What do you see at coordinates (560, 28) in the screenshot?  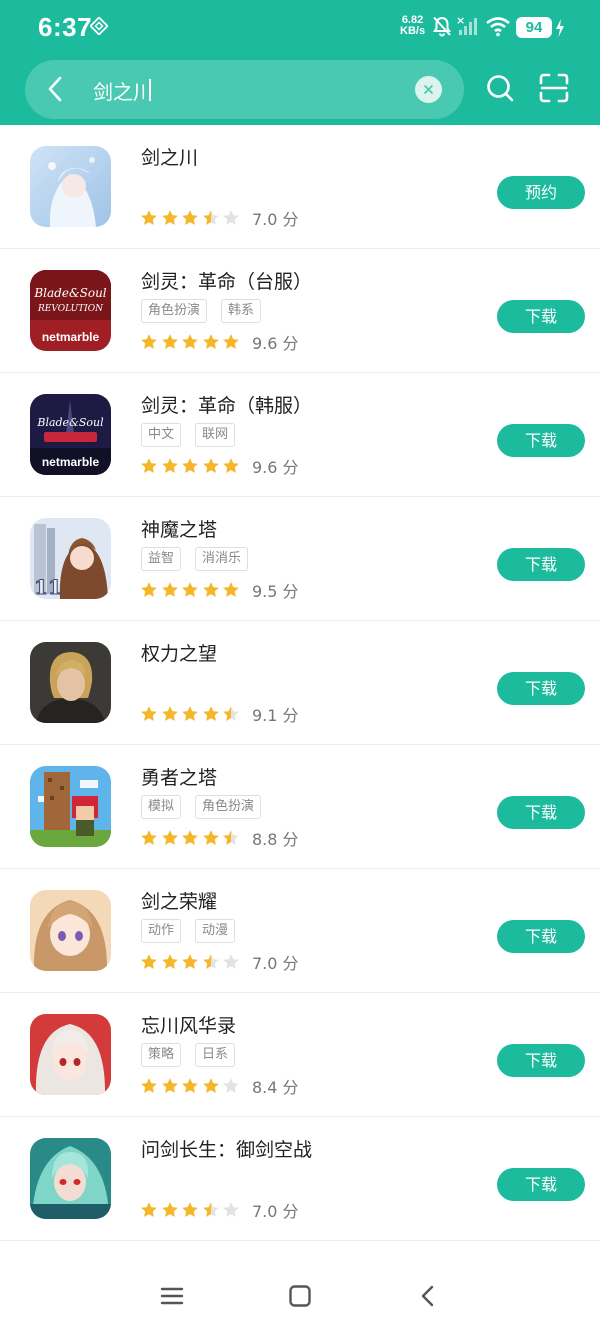 I see `charging-bolt-icon` at bounding box center [560, 28].